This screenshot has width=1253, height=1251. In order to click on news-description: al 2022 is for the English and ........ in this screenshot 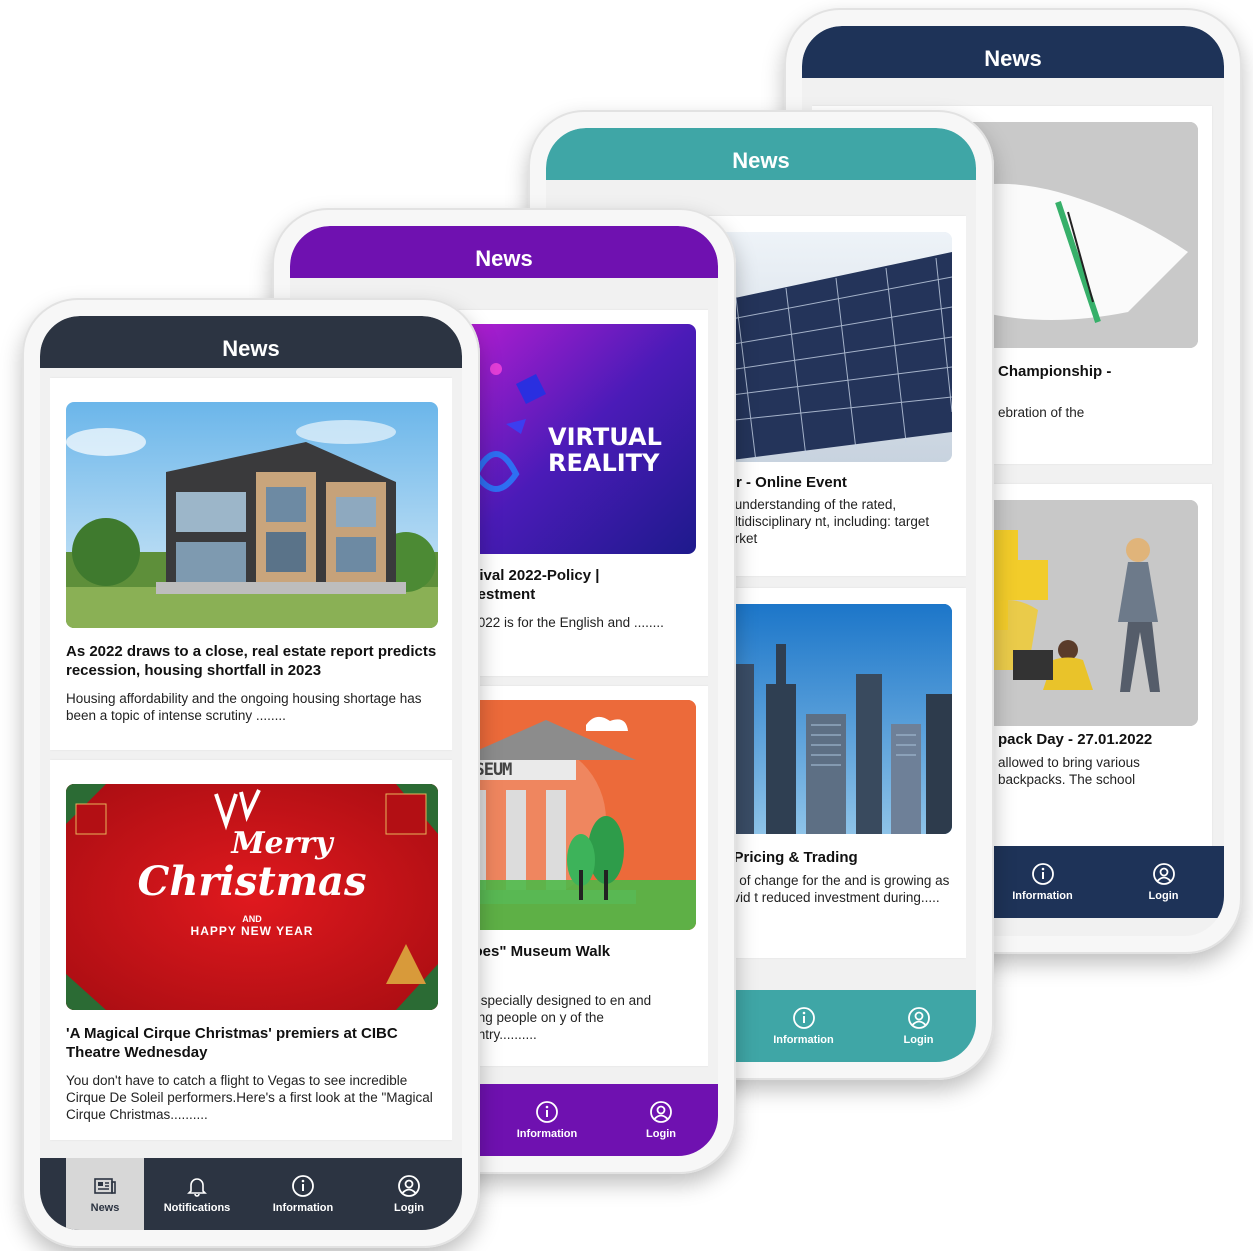, I will do `click(560, 622)`.